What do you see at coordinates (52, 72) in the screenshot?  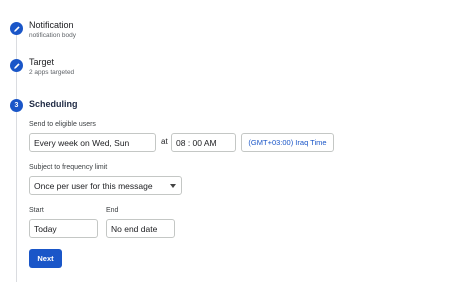 I see `step-subtitle: 2 apps targeted` at bounding box center [52, 72].